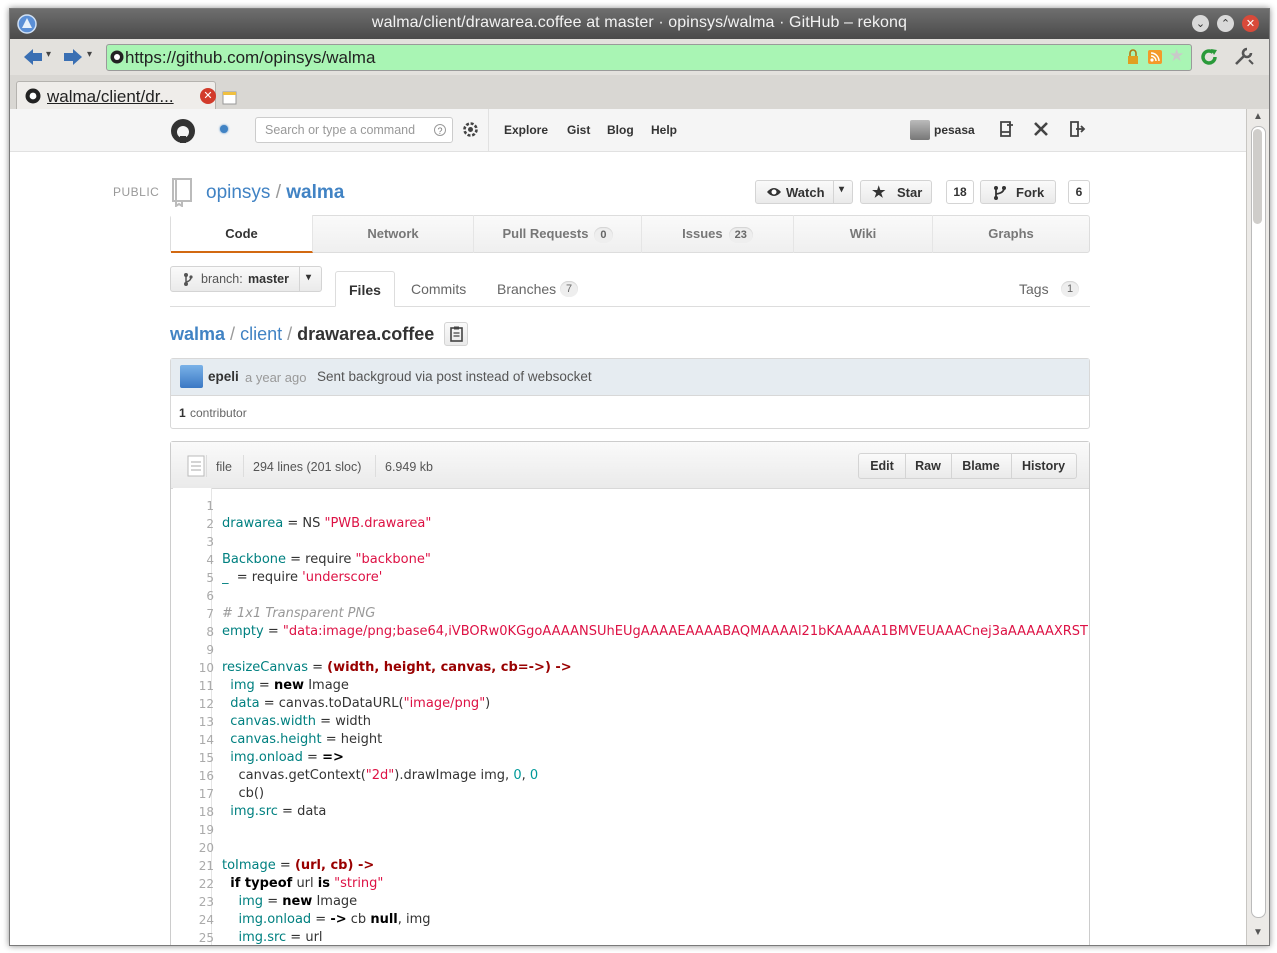 This screenshot has width=1277, height=953. I want to click on line-number: 11, so click(197, 686).